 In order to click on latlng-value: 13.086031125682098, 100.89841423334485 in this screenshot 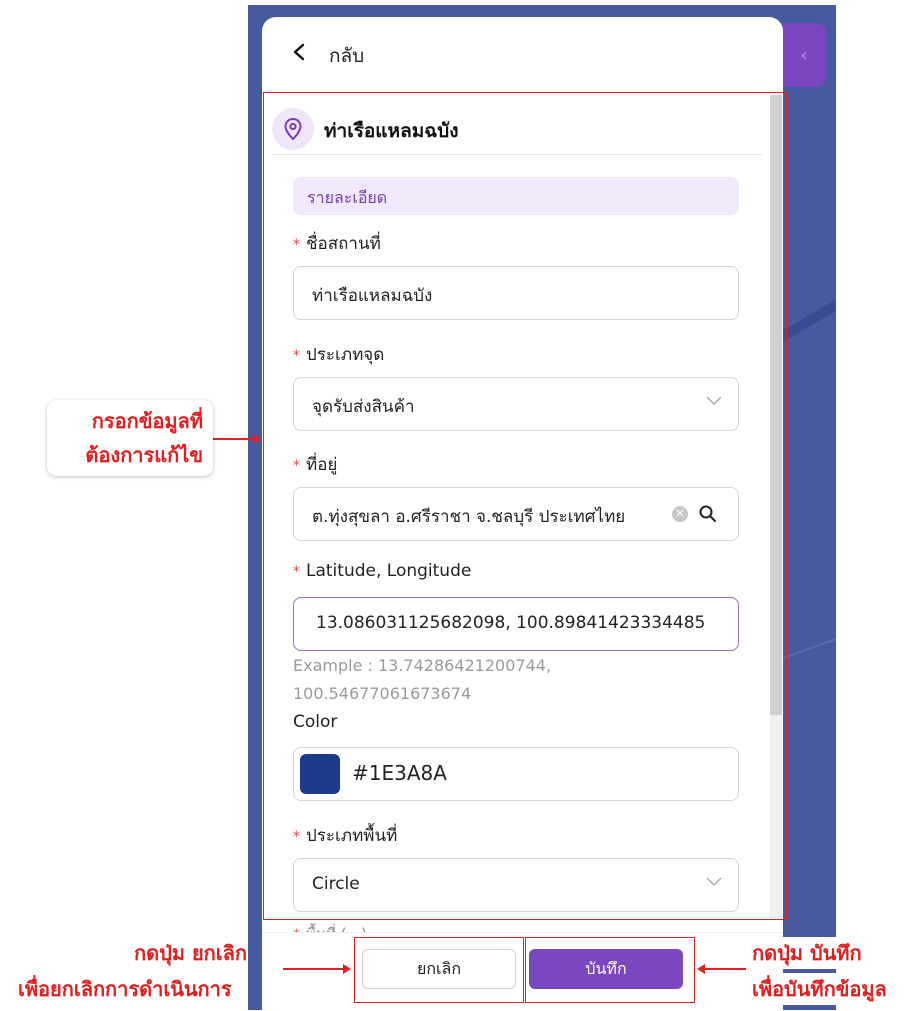, I will do `click(511, 623)`.